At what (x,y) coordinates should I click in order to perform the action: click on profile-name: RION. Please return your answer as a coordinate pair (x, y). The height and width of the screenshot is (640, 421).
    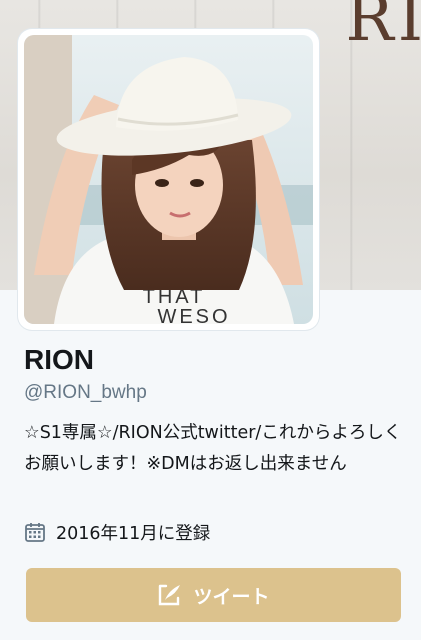
    Looking at the image, I should click on (59, 360).